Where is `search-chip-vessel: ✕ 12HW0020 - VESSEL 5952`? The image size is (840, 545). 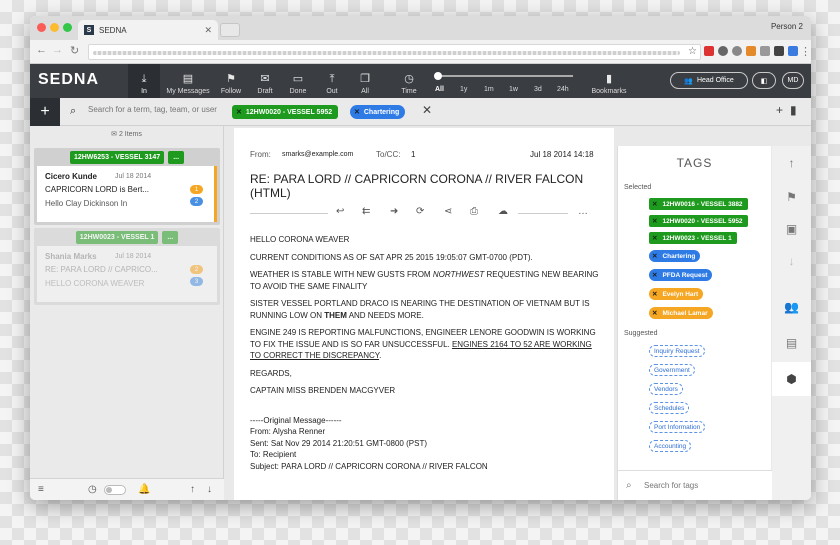 search-chip-vessel: ✕ 12HW0020 - VESSEL 5952 is located at coordinates (285, 112).